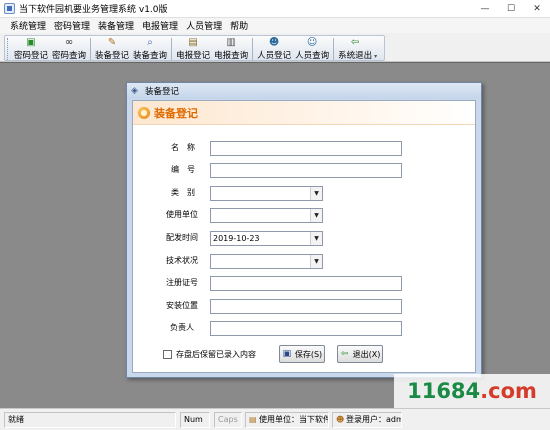 The width and height of the screenshot is (550, 430). I want to click on status-ready: 就绪, so click(90, 420).